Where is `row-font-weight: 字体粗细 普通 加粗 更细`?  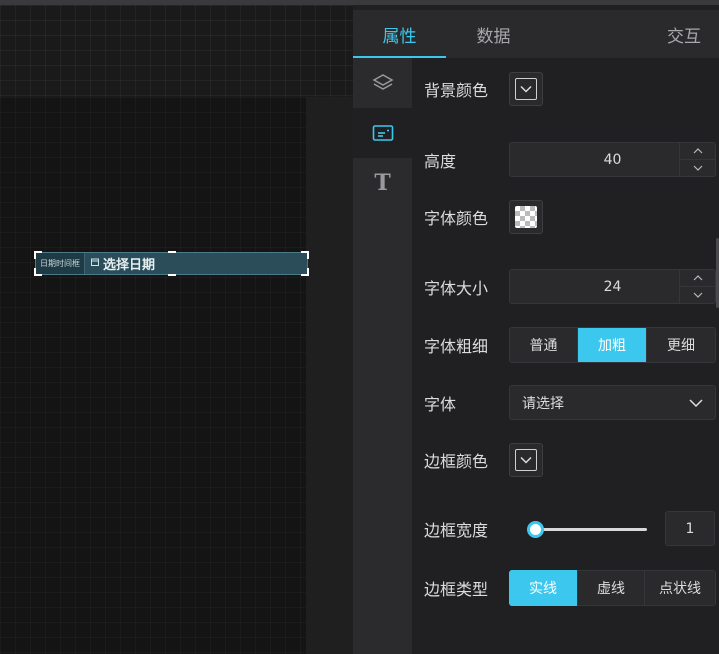
row-font-weight: 字体粗细 普通 加粗 更细 is located at coordinates (565, 345).